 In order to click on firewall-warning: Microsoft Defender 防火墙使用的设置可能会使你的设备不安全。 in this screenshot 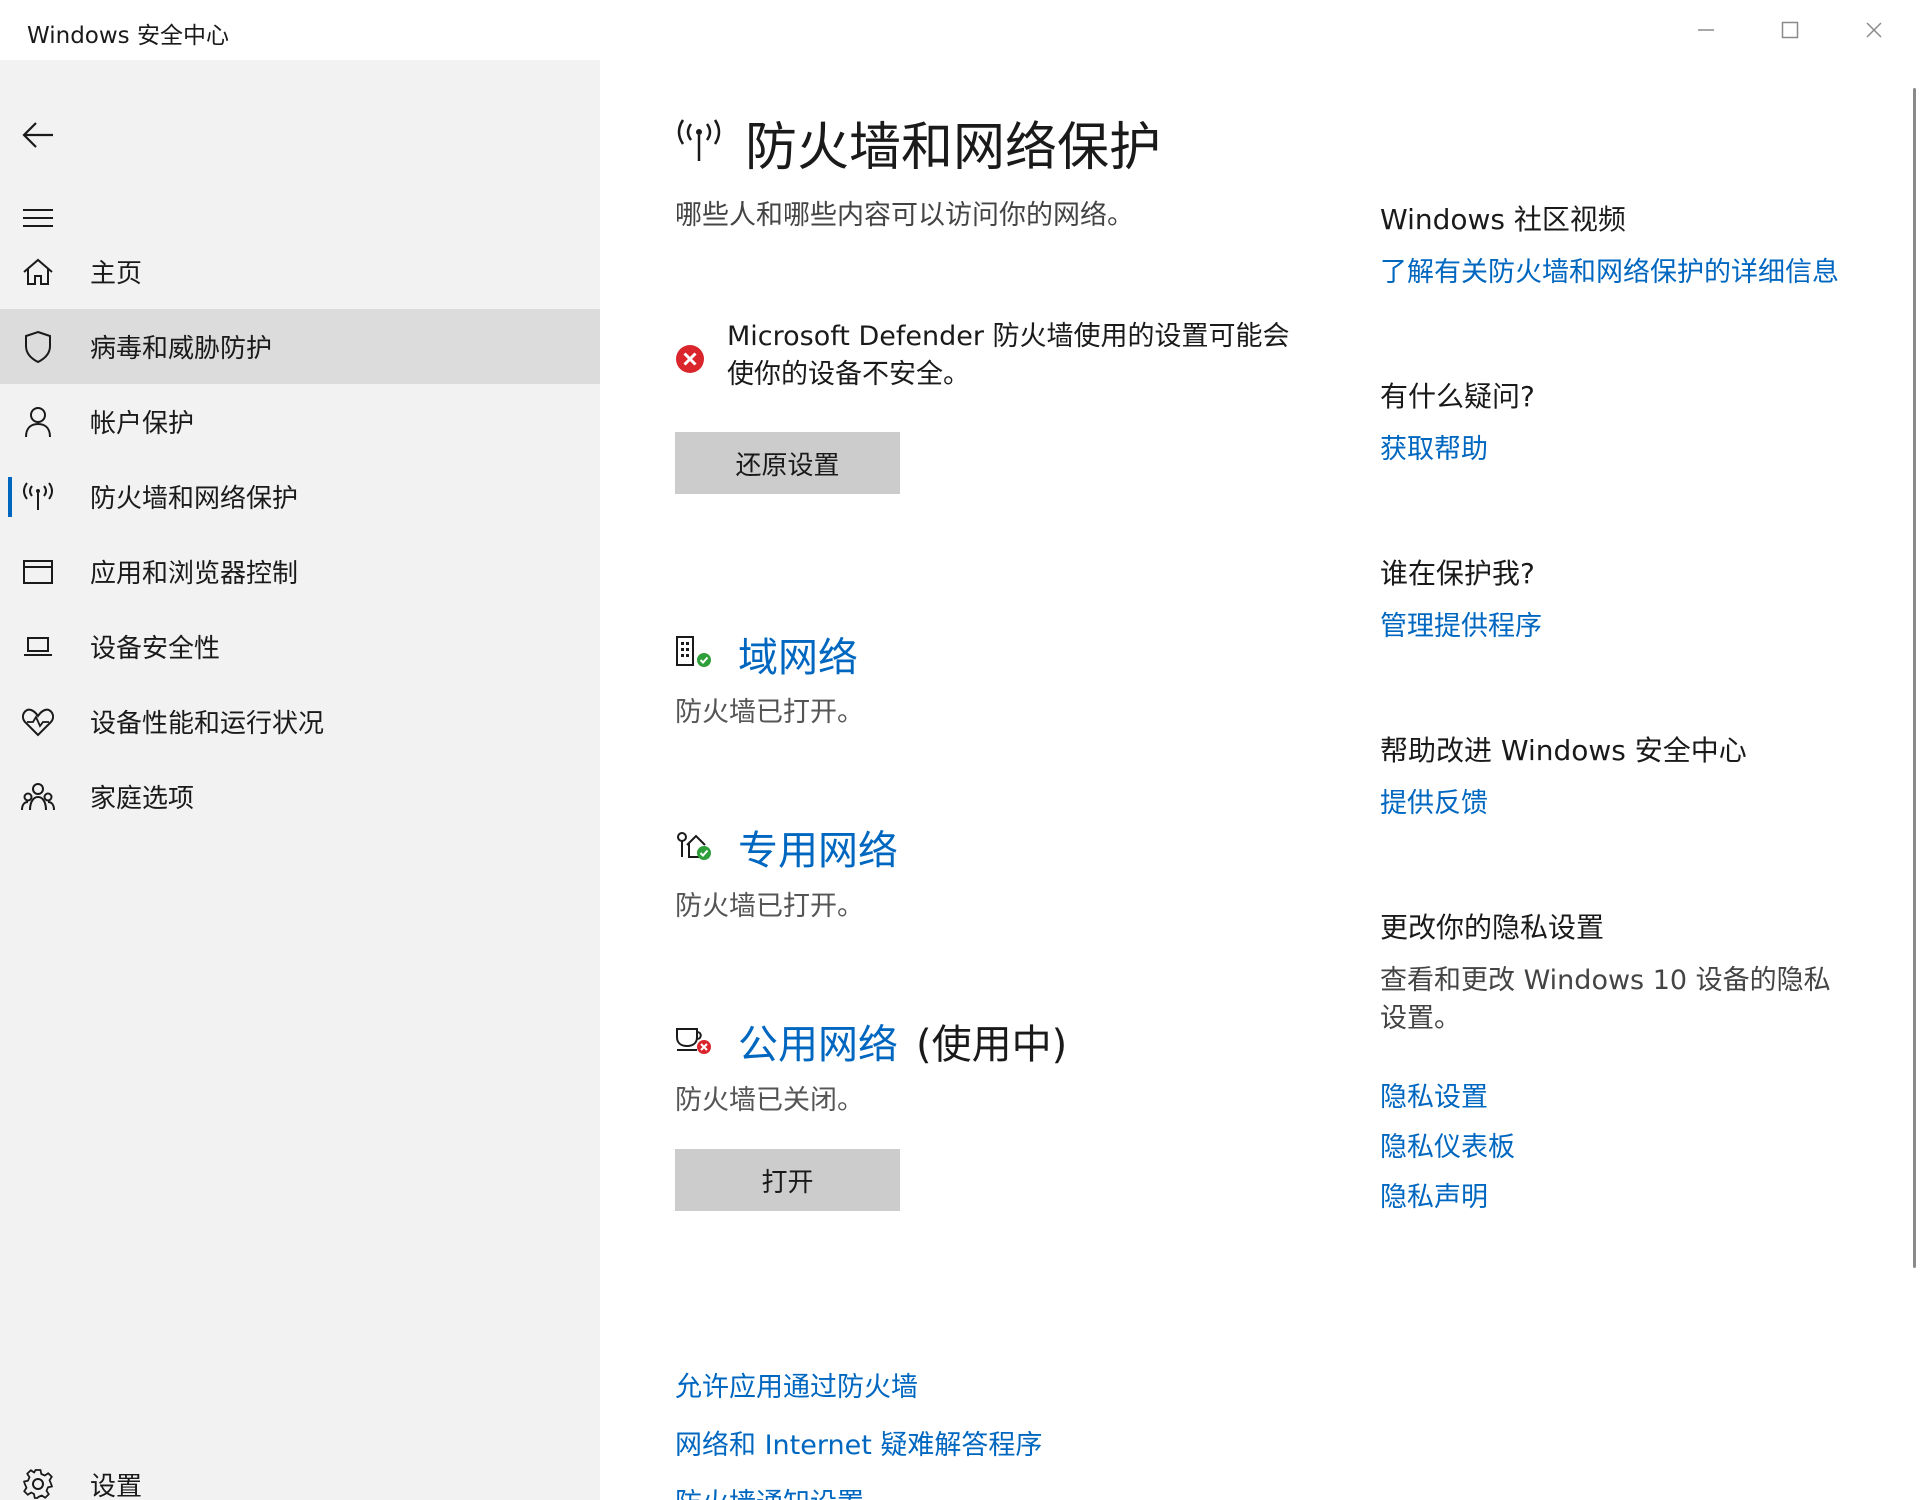, I will do `click(985, 356)`.